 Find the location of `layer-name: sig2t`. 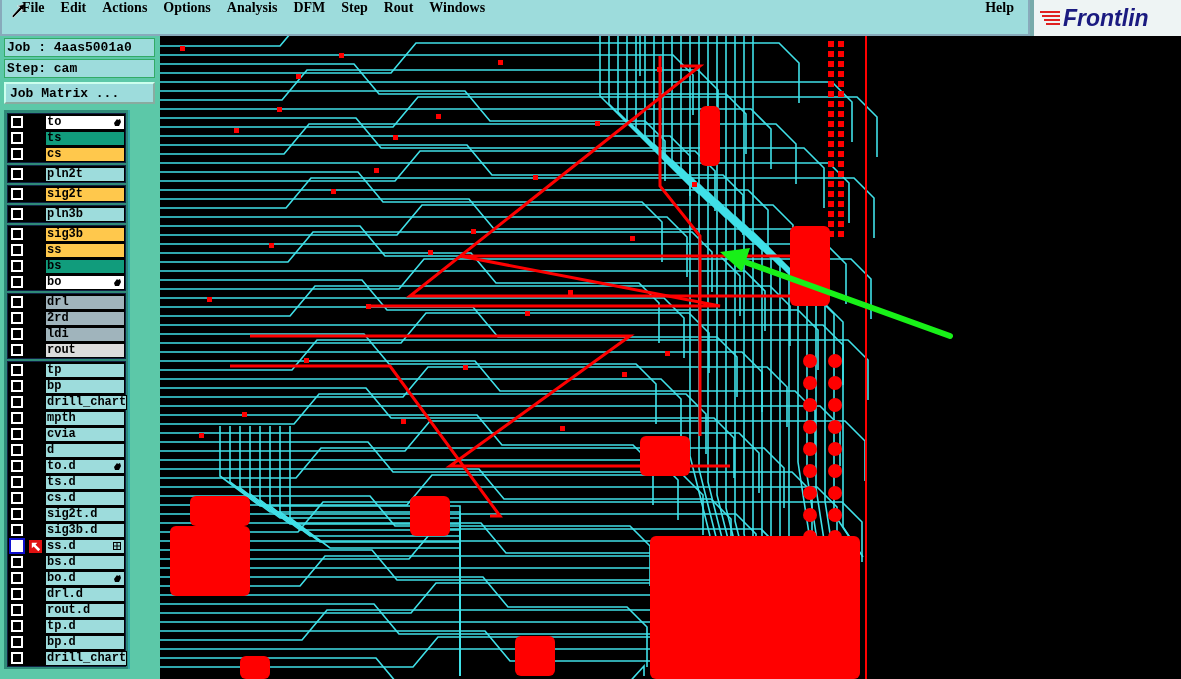

layer-name: sig2t is located at coordinates (85, 194).